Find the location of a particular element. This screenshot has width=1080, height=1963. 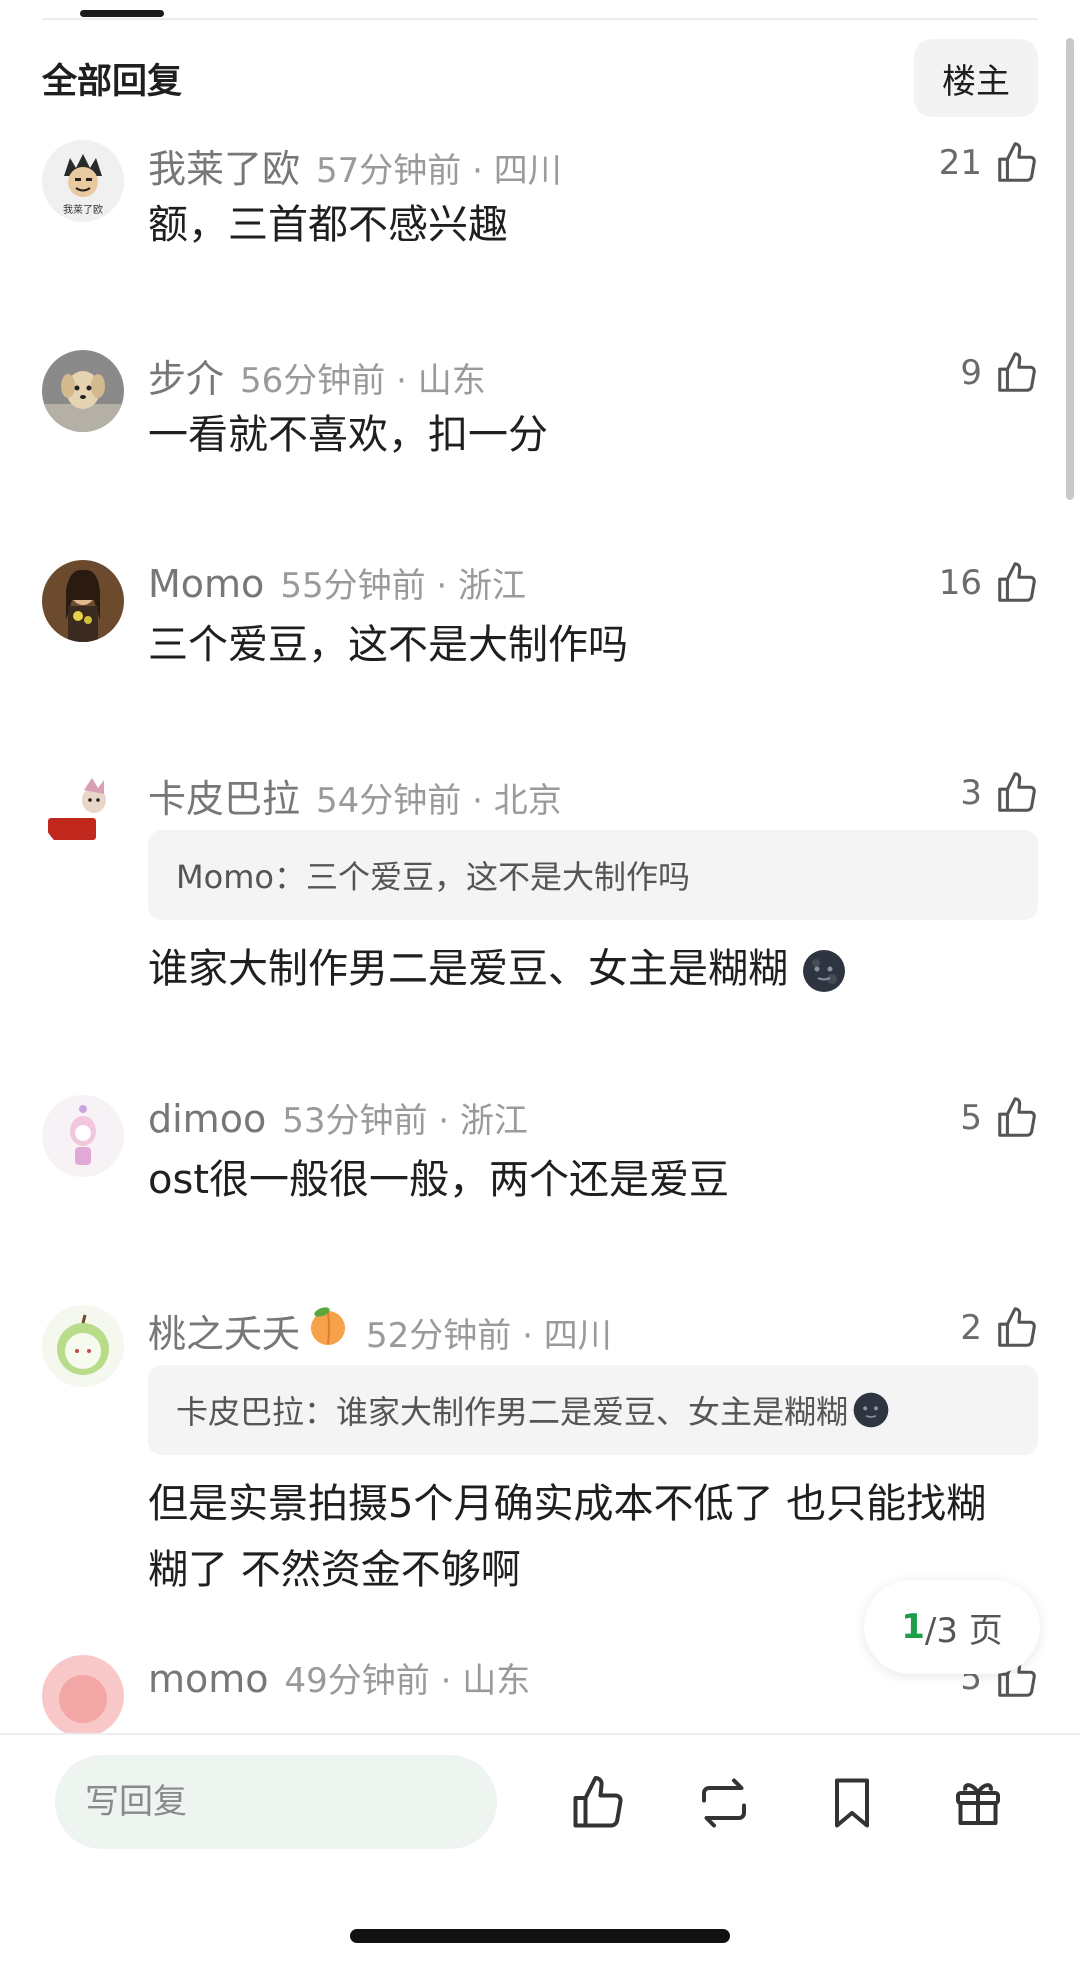

gift-icon is located at coordinates (978, 1804).